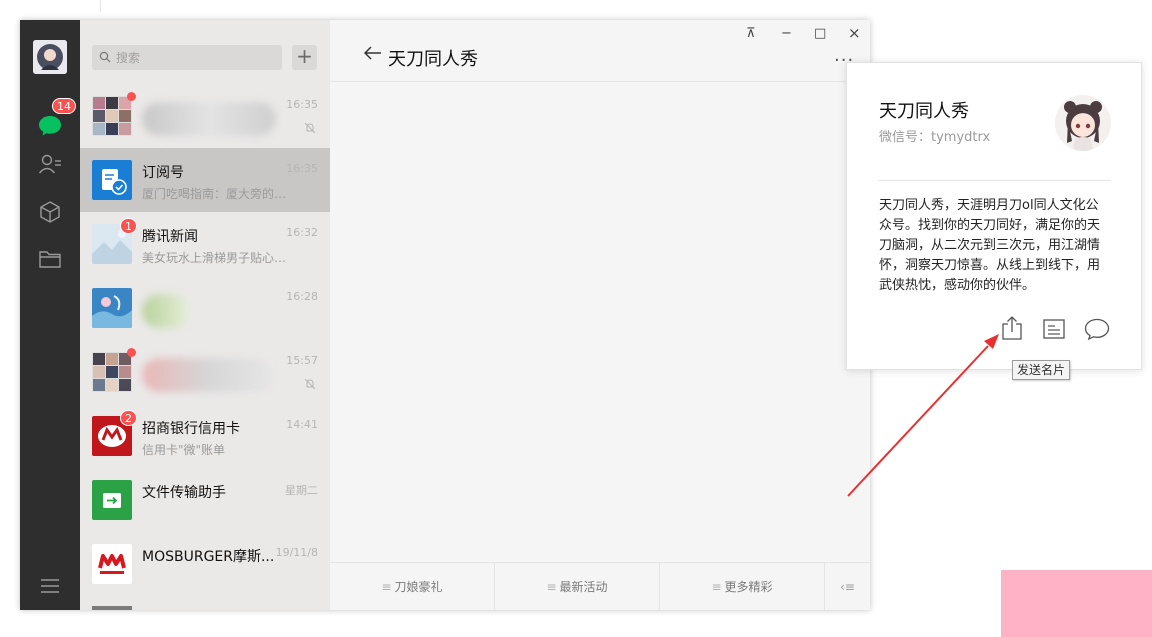 This screenshot has height=637, width=1152. I want to click on conversation-time: 19/11/8, so click(296, 552).